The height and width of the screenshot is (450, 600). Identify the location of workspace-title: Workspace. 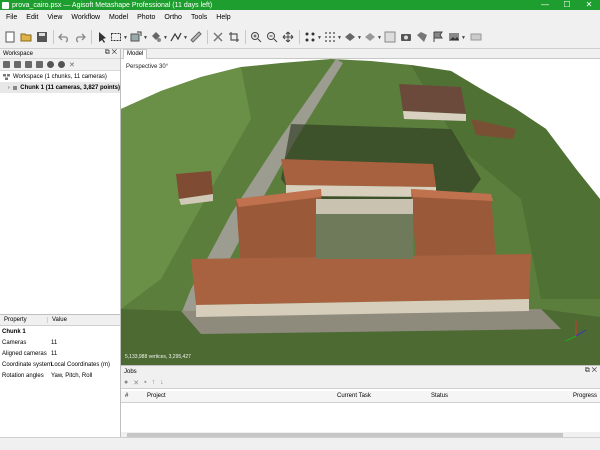
(18, 53).